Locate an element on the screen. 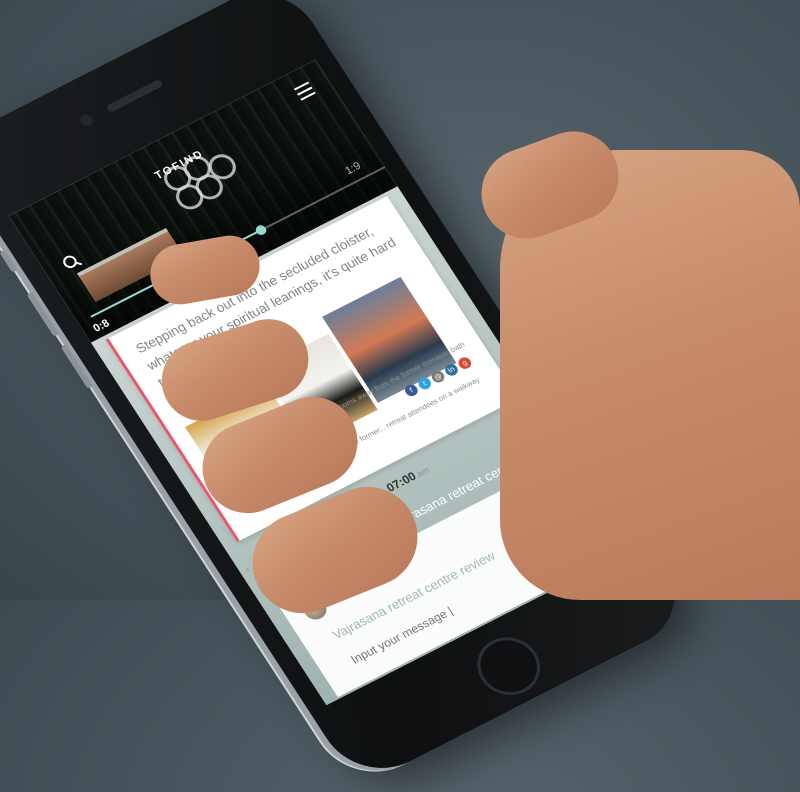  volume-up-button is located at coordinates (43, 314).